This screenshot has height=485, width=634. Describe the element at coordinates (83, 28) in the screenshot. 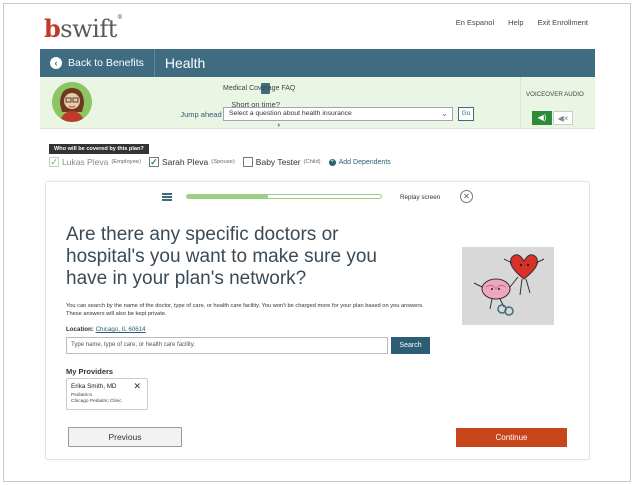

I see `bswift-logo: bswift®` at that location.